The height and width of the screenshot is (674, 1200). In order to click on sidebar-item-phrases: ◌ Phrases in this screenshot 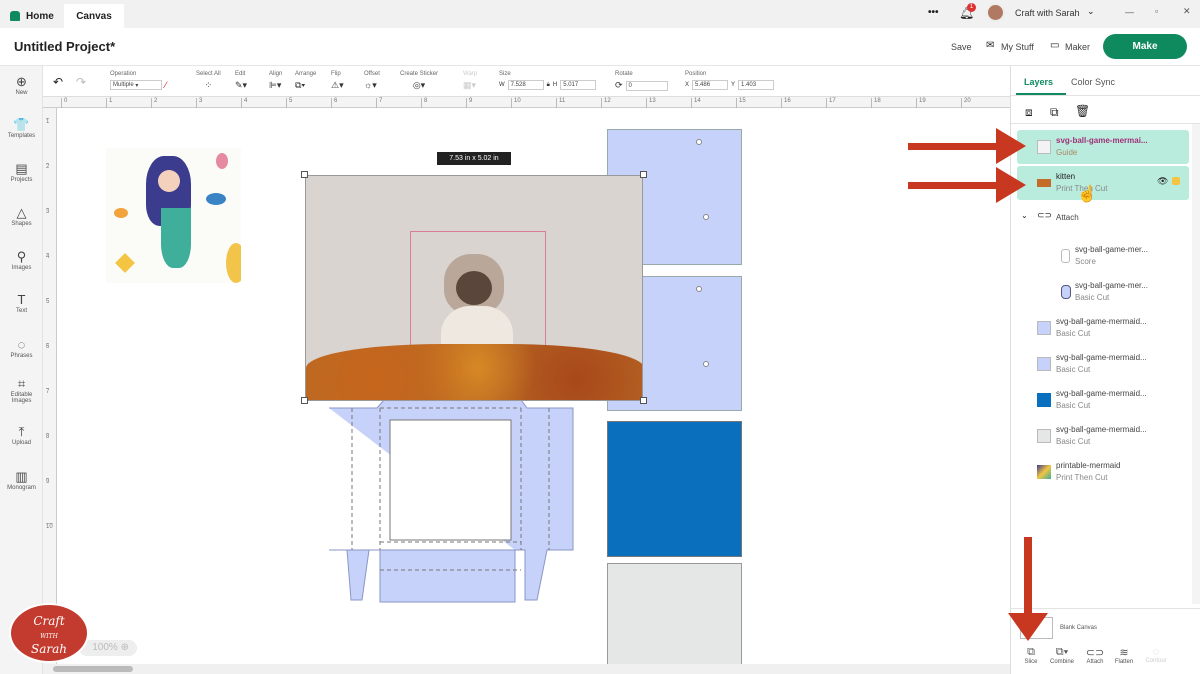, I will do `click(21, 348)`.